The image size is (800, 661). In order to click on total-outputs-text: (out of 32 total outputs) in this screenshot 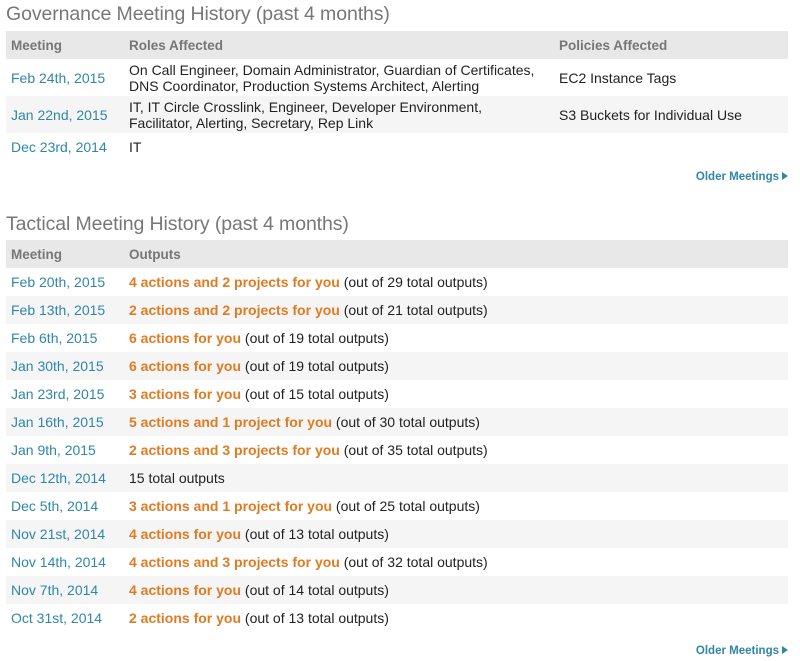, I will do `click(413, 562)`.